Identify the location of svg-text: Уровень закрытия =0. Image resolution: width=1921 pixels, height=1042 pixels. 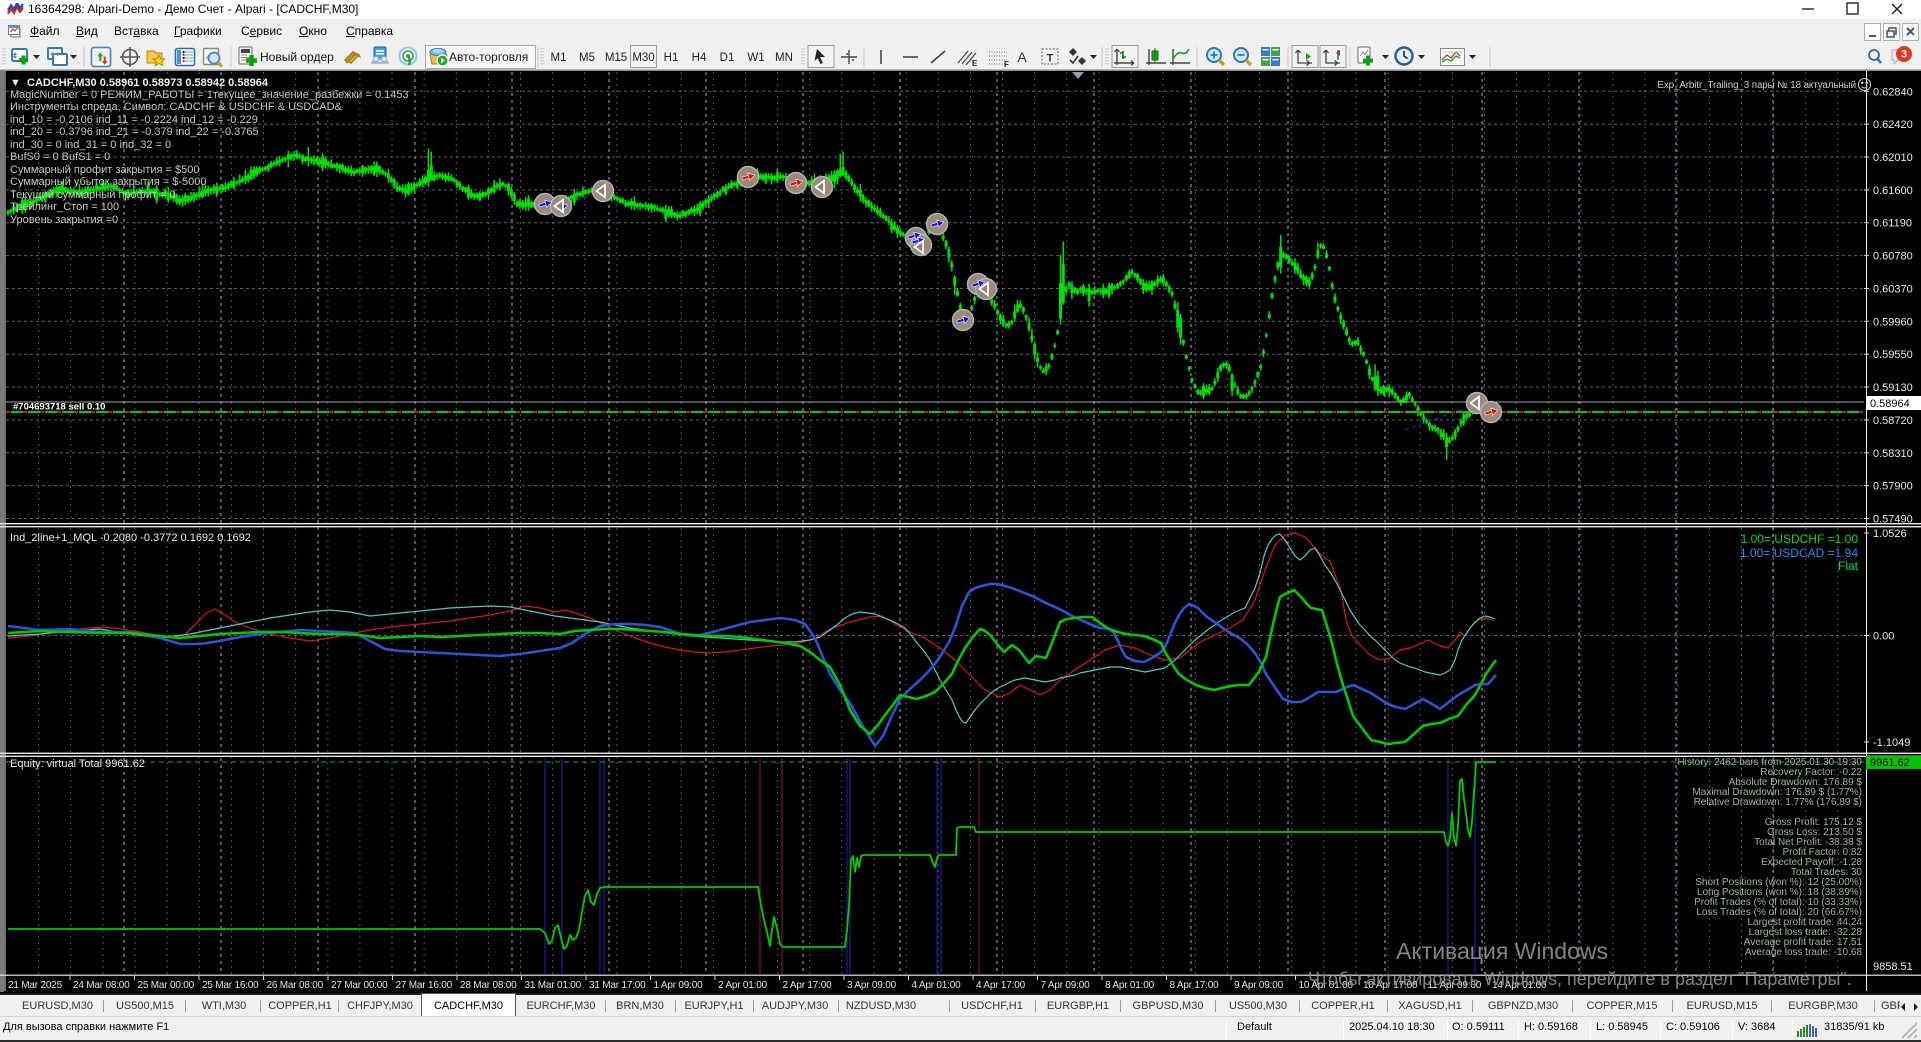
(64, 220).